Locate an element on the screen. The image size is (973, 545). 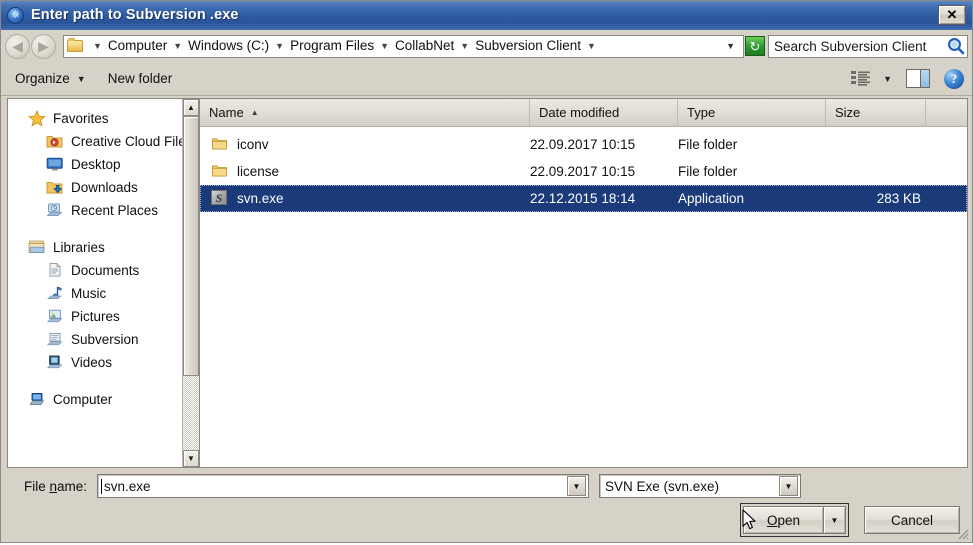
search-input: Search Subversion Client is located at coordinates (868, 46).